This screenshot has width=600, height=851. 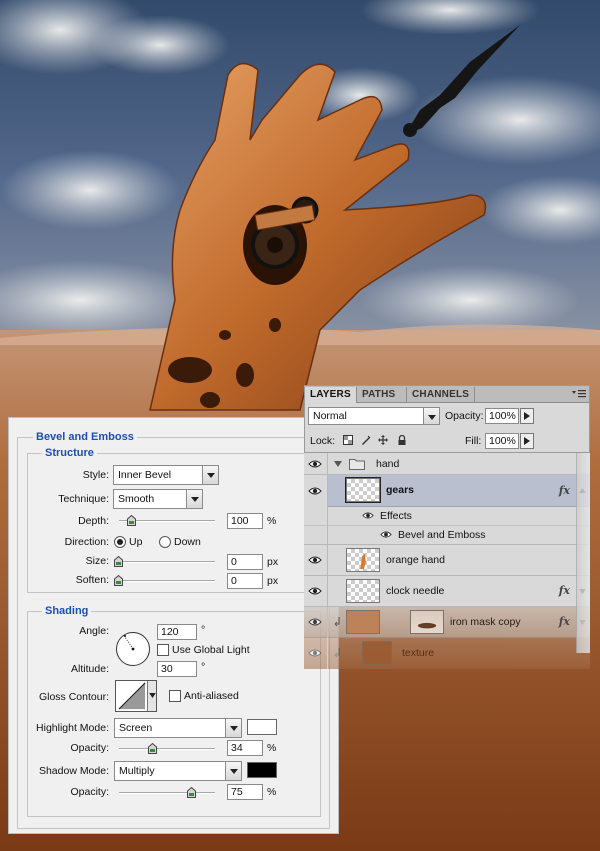 I want to click on layer-row-gears: gears fx, so click(x=447, y=491).